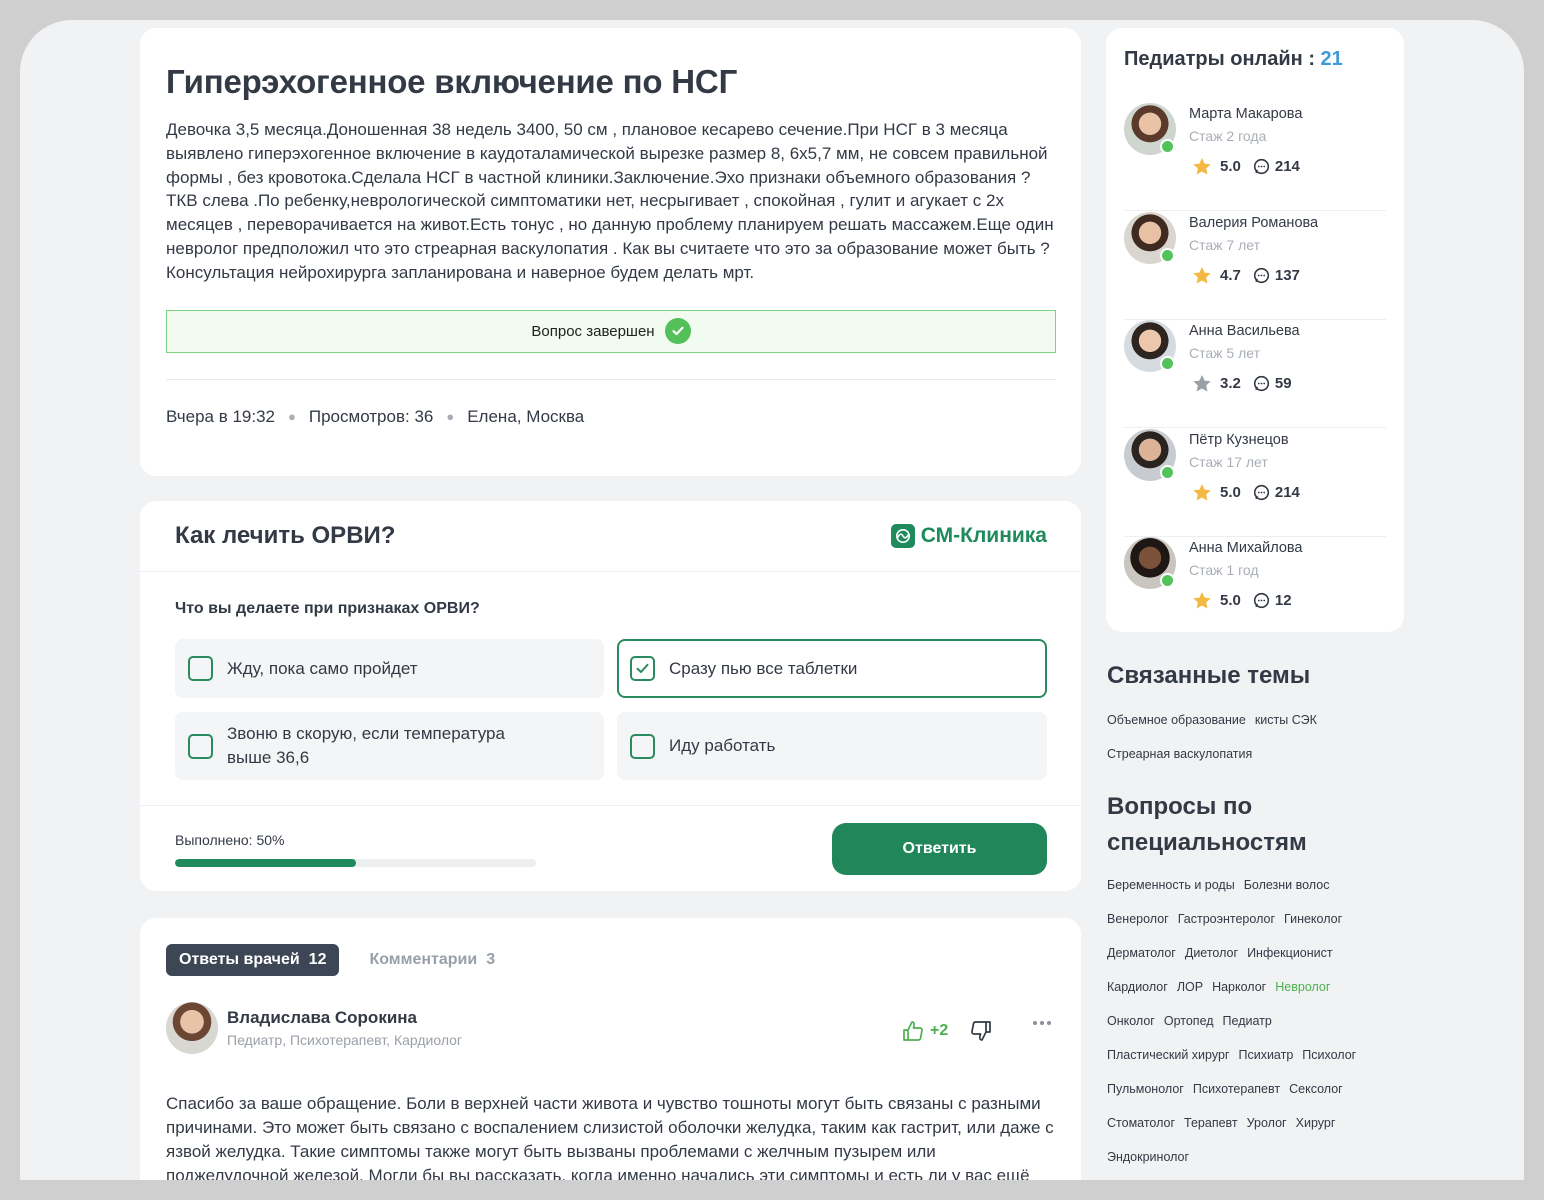  What do you see at coordinates (1244, 331) in the screenshot?
I see `doctor-name: Анна Васильева` at bounding box center [1244, 331].